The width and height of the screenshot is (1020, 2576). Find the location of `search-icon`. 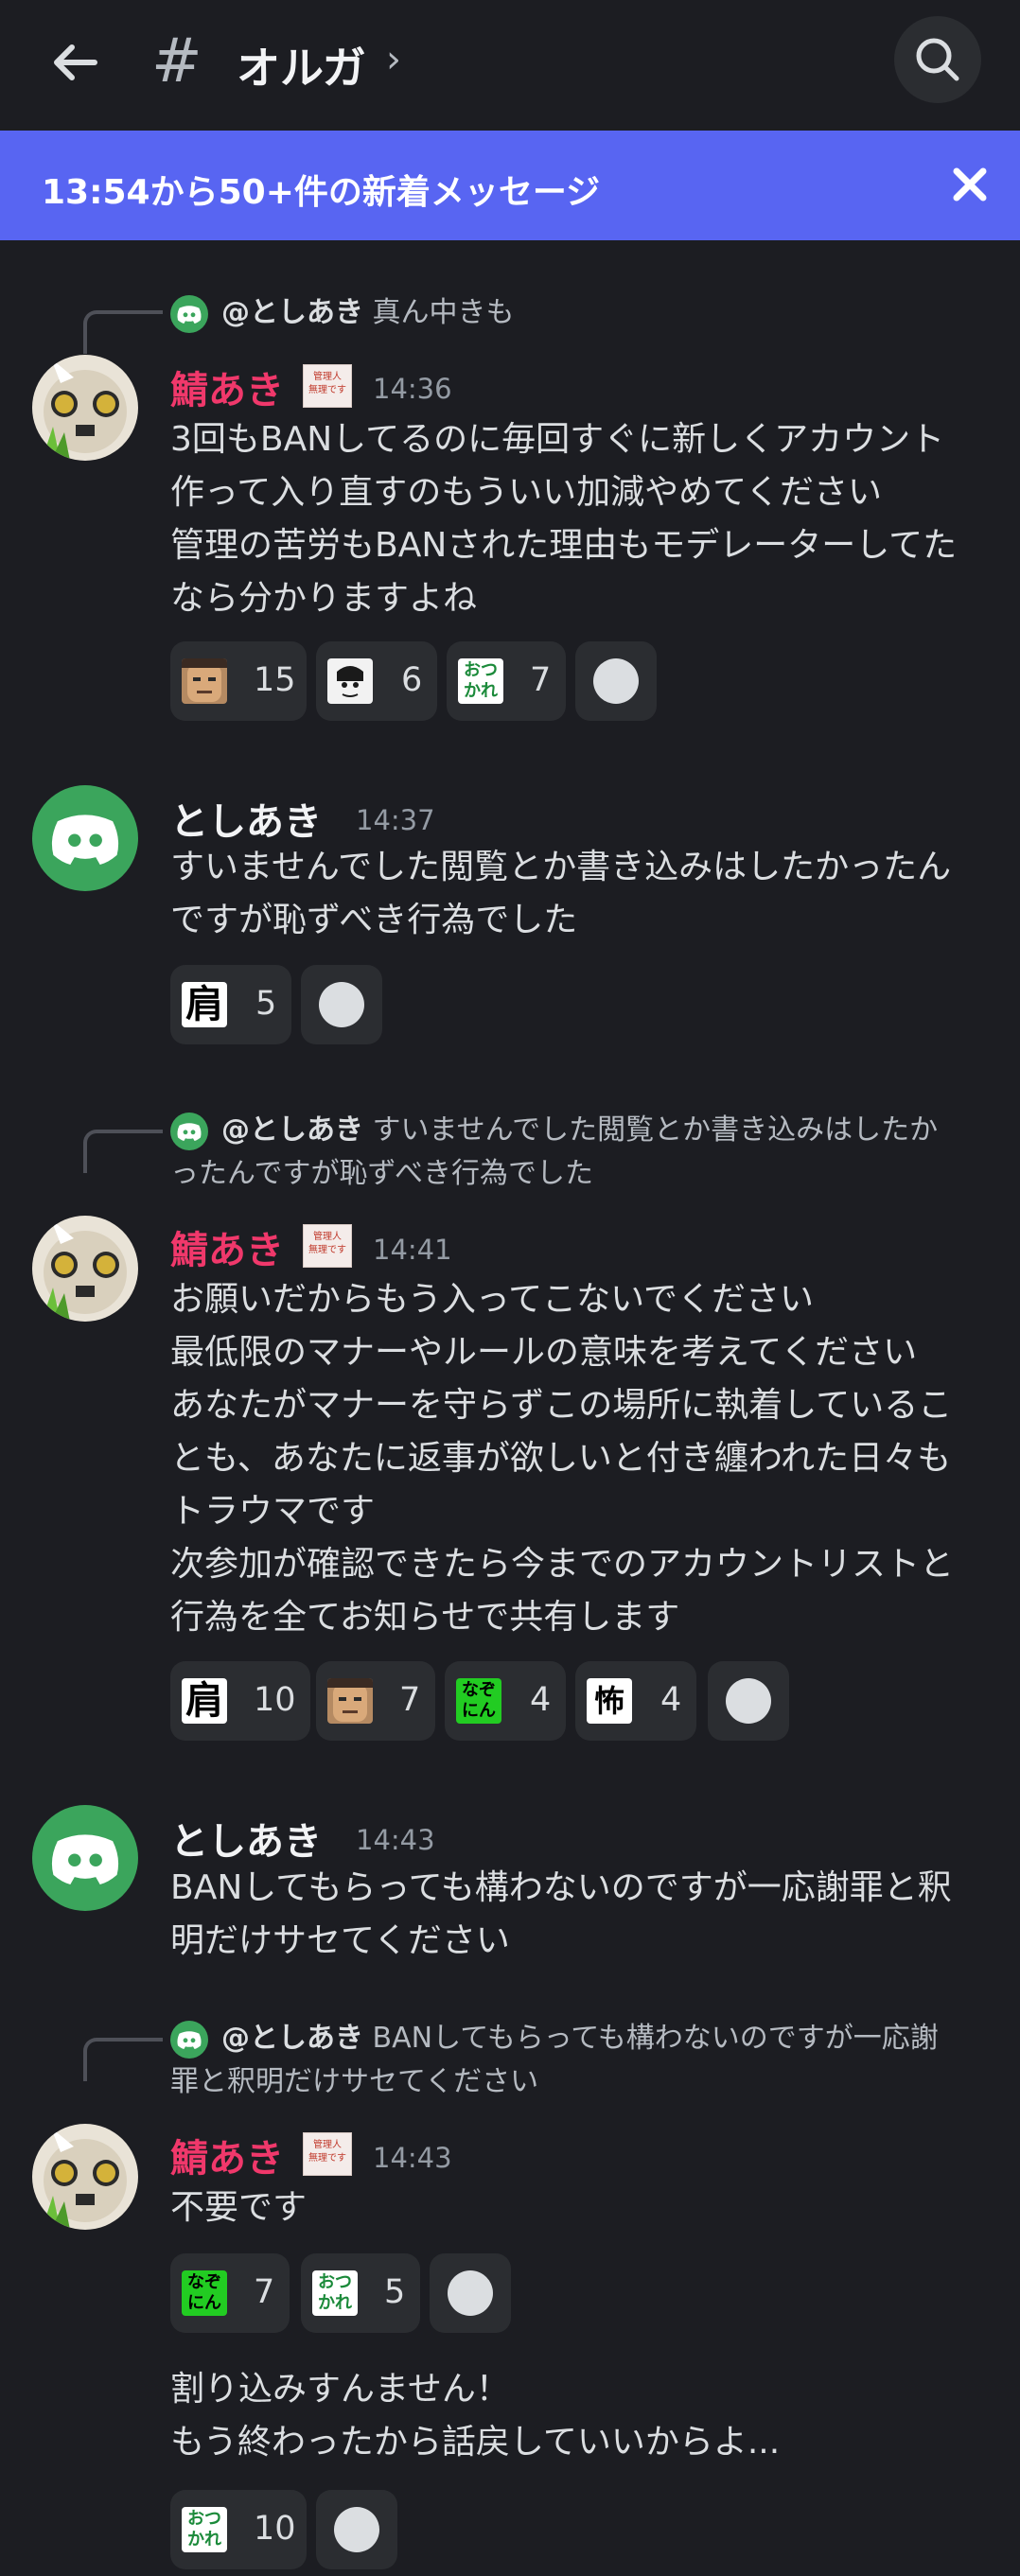

search-icon is located at coordinates (937, 60).